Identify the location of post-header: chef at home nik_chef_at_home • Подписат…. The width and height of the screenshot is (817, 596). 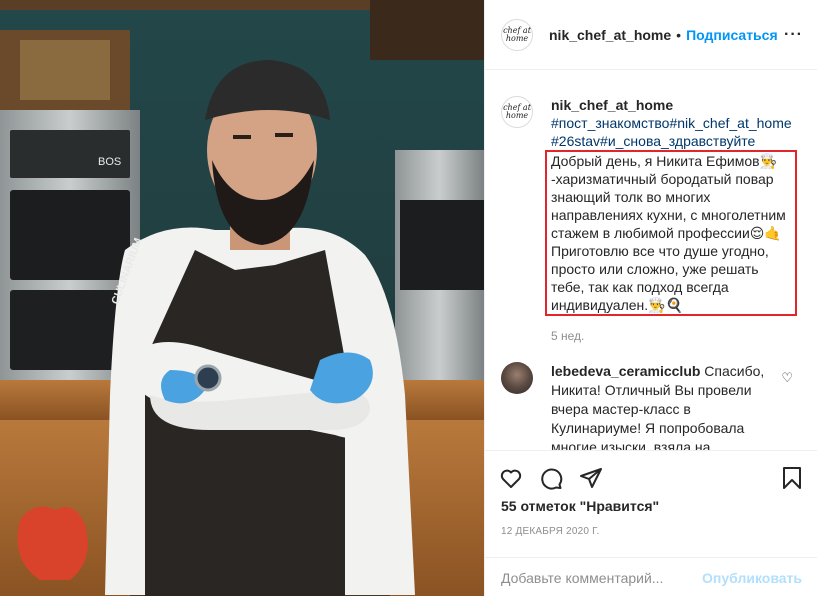
(651, 35).